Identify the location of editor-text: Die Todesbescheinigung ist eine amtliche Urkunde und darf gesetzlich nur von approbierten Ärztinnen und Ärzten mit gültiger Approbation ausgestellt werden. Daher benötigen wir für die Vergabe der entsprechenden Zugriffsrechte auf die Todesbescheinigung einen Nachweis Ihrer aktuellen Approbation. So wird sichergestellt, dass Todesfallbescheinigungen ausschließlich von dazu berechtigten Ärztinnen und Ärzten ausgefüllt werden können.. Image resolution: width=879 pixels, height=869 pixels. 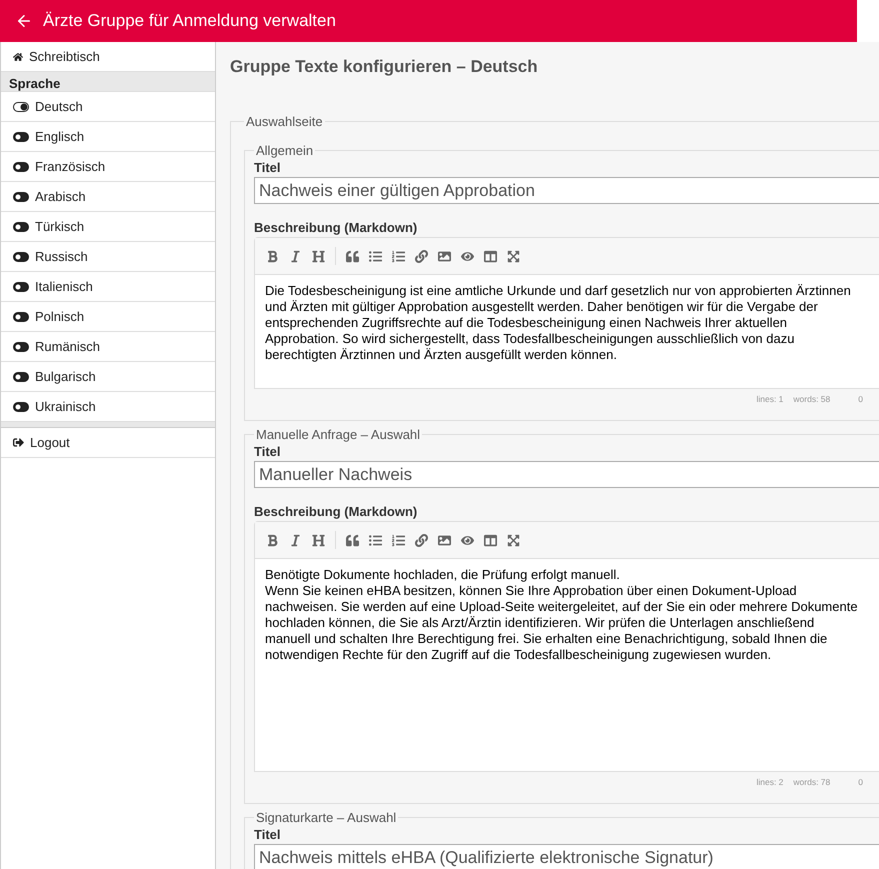
(564, 331).